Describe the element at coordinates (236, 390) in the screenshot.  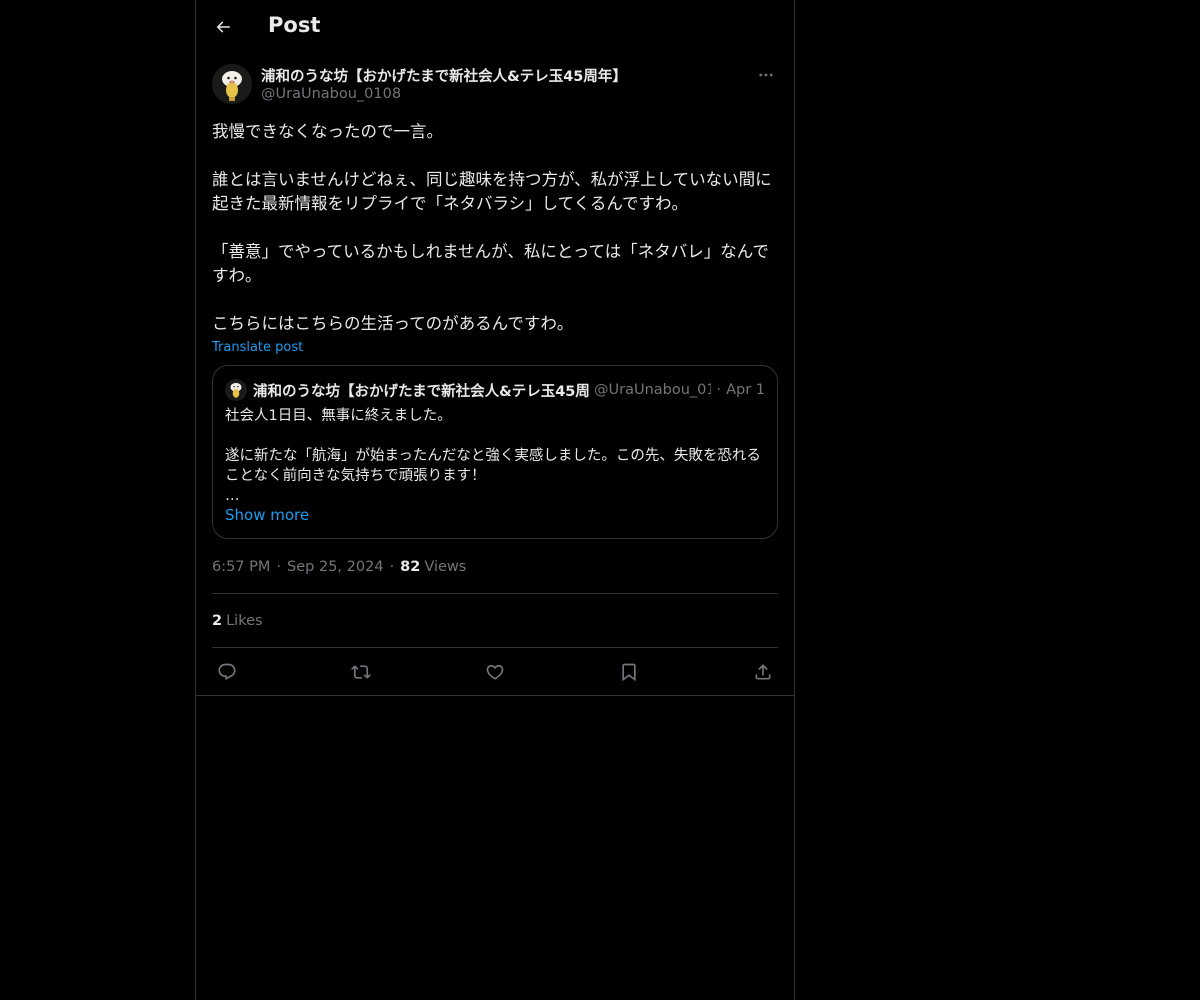
I see `quoted-avatar` at that location.